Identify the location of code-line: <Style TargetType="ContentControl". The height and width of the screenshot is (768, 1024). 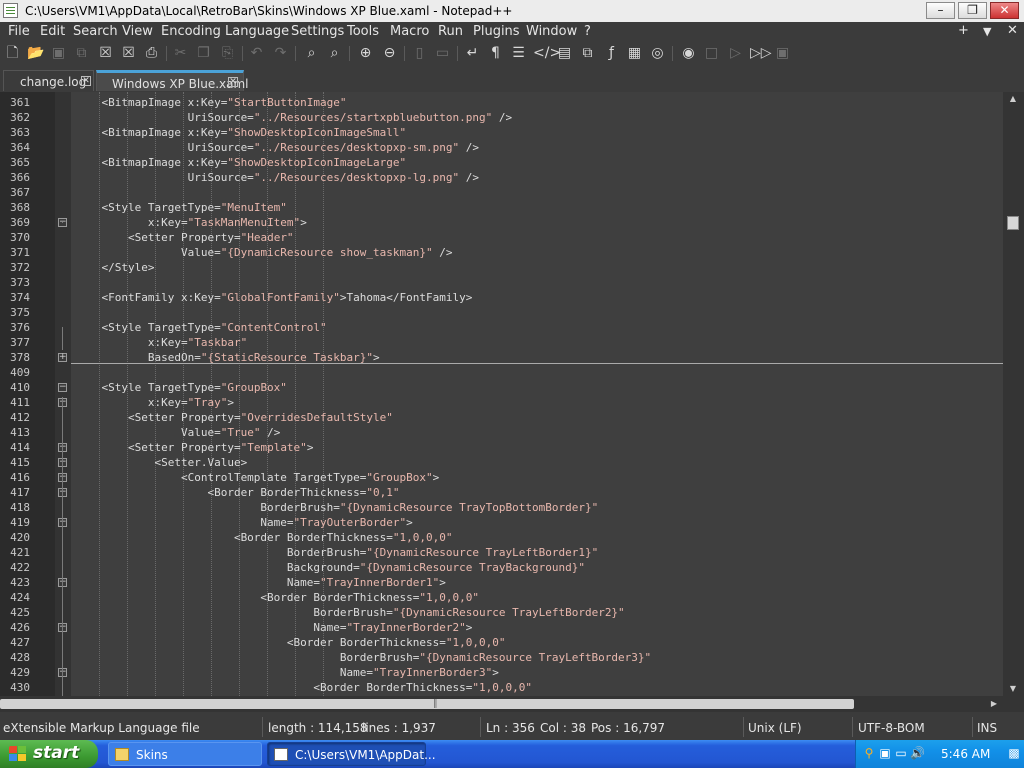
(200, 327).